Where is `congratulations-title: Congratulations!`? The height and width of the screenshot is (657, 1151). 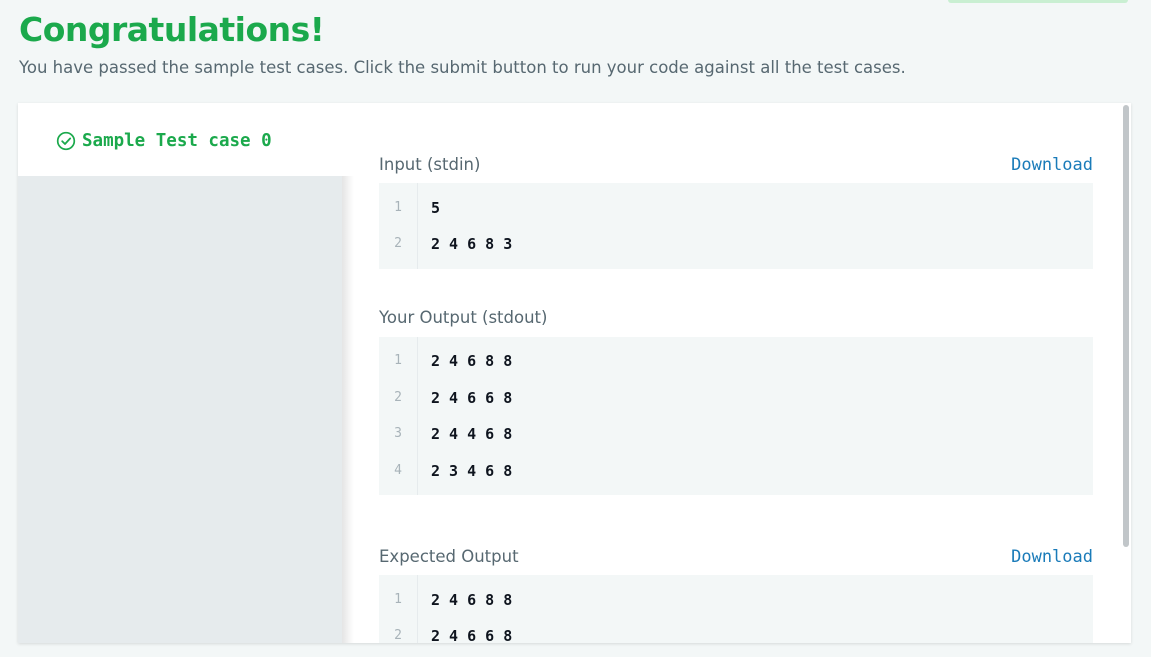 congratulations-title: Congratulations! is located at coordinates (172, 29).